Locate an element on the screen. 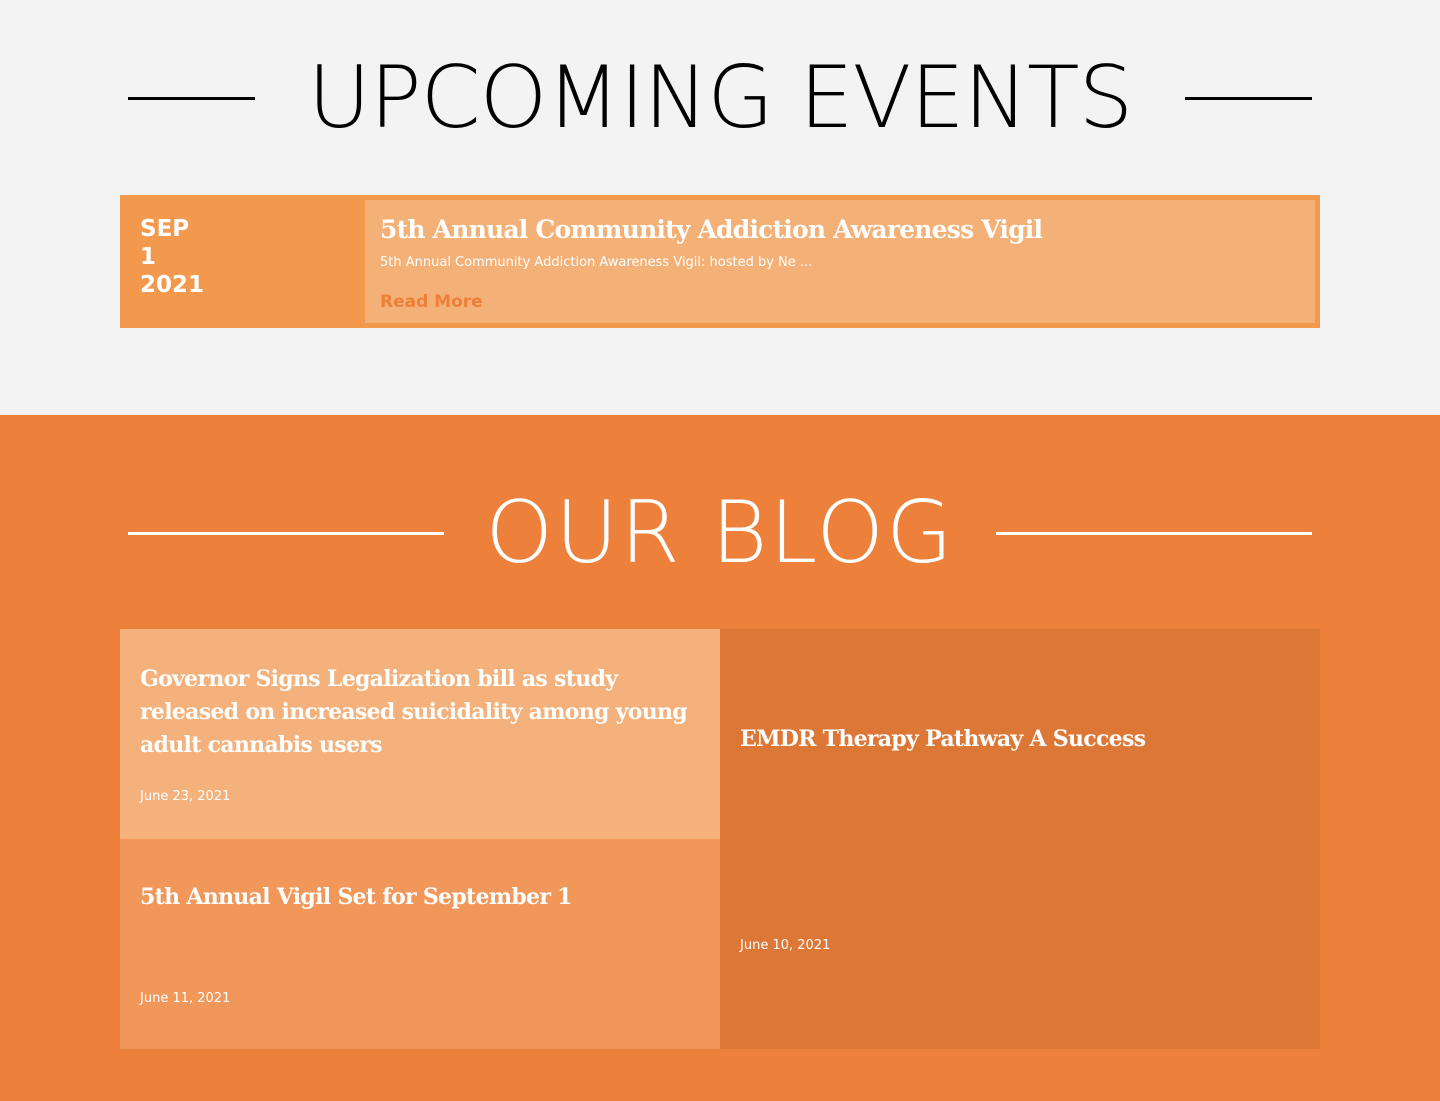  event-month: SEP is located at coordinates (165, 229).